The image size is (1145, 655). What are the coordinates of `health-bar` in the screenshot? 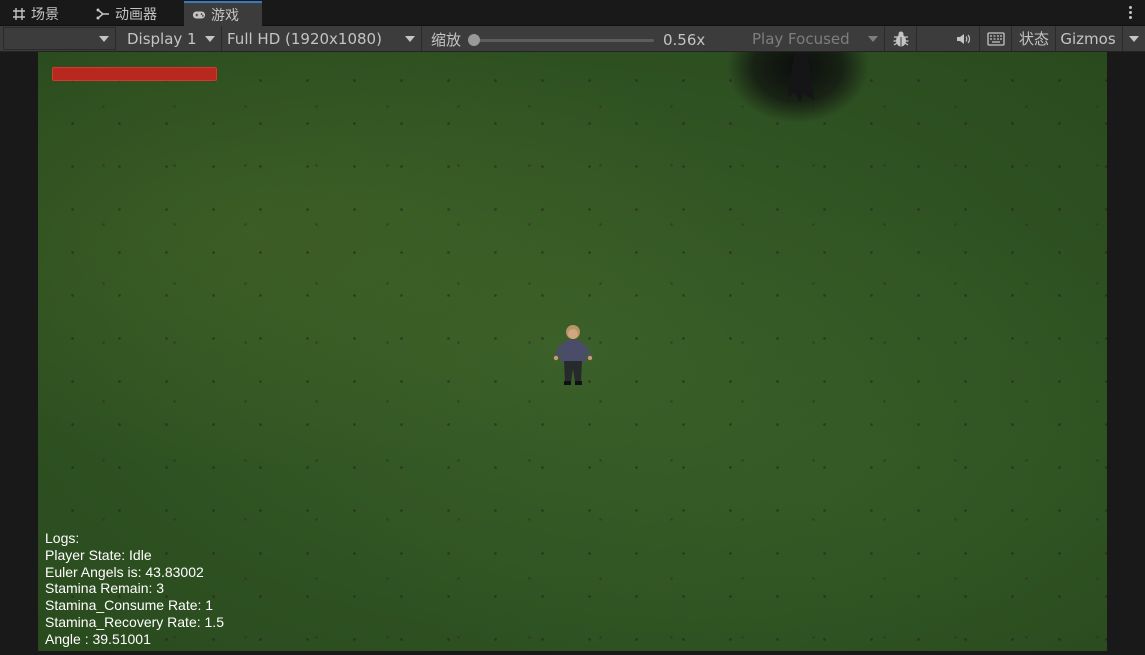 It's located at (134, 74).